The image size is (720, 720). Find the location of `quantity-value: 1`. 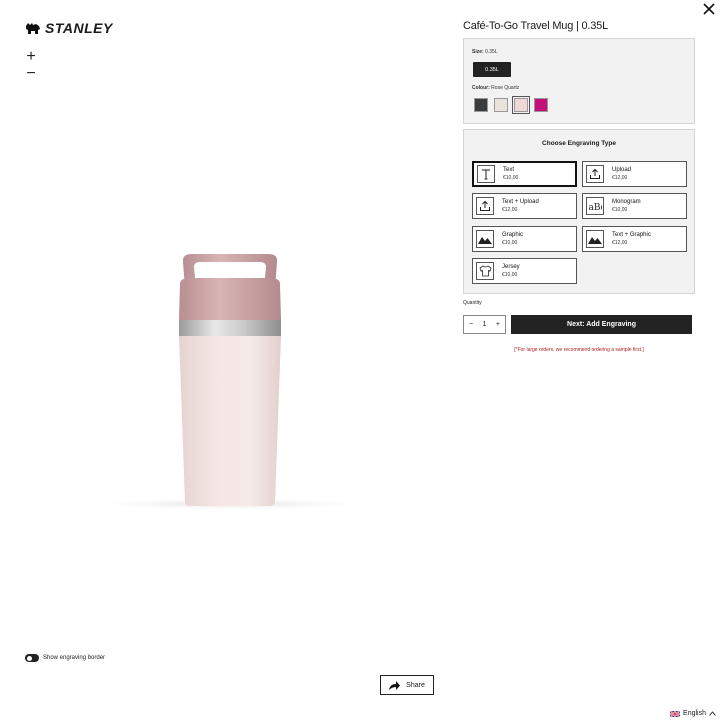

quantity-value: 1 is located at coordinates (485, 324).